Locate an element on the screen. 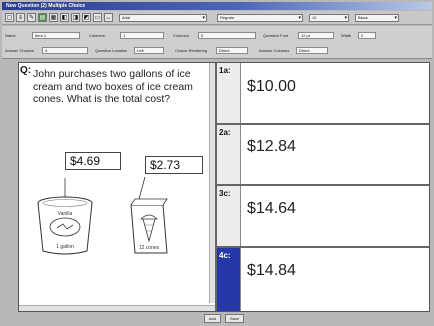 The height and width of the screenshot is (326, 434). choice-rendering-field: Direct is located at coordinates (232, 50).